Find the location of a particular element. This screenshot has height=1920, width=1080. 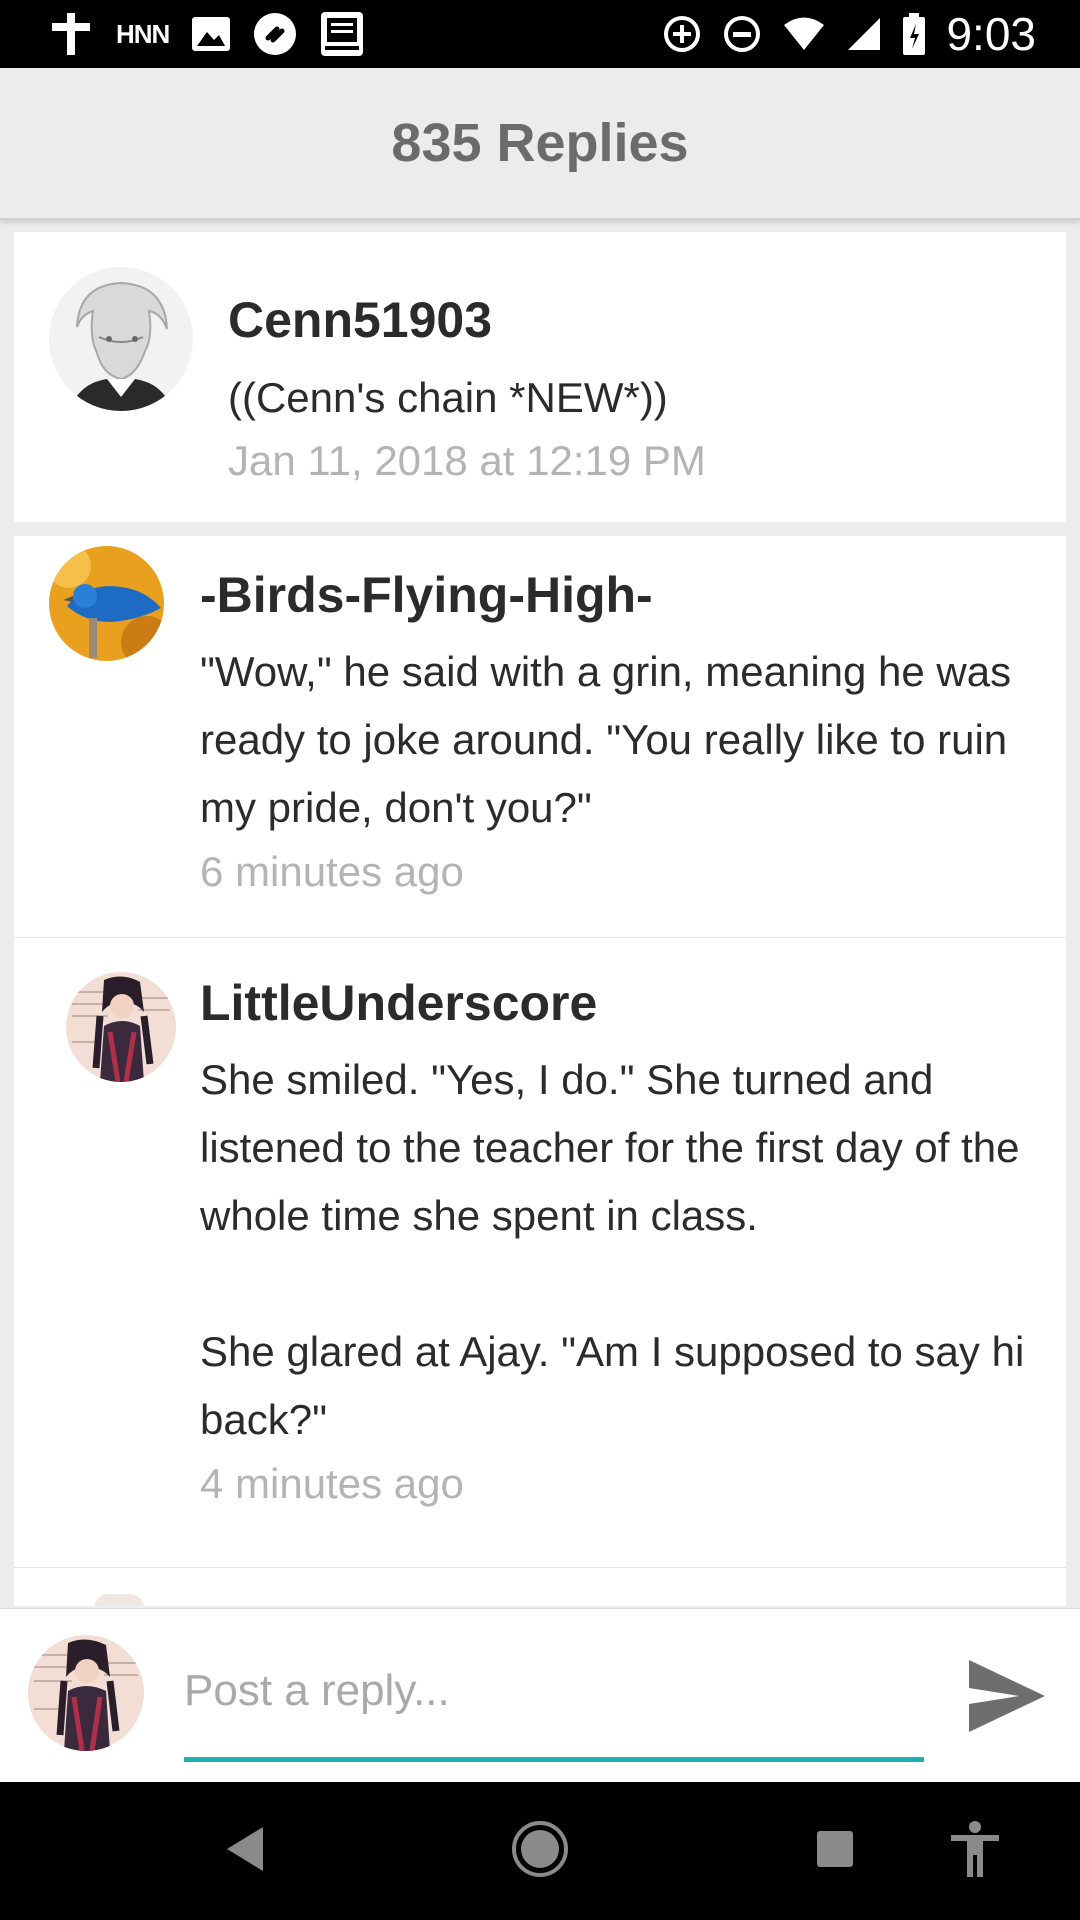

carrier-label: HNN is located at coordinates (143, 33).